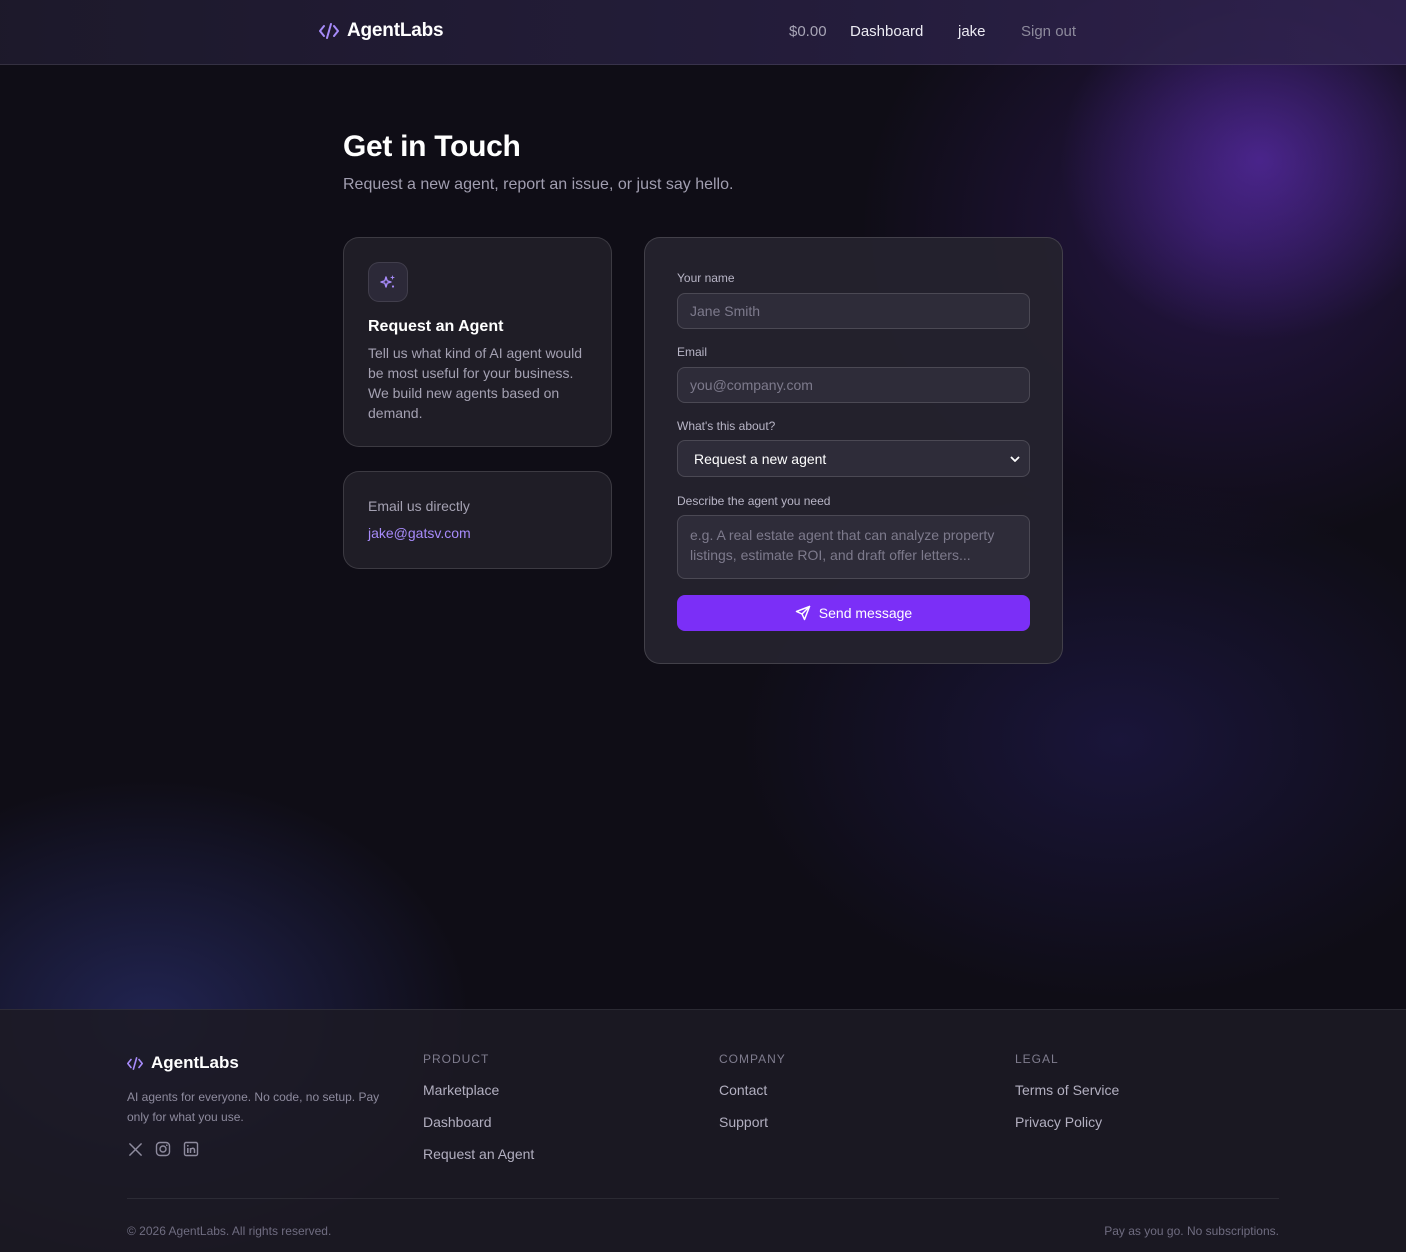 Image resolution: width=1406 pixels, height=1252 pixels. Describe the element at coordinates (432, 146) in the screenshot. I see `page-title: Get in Touch` at that location.